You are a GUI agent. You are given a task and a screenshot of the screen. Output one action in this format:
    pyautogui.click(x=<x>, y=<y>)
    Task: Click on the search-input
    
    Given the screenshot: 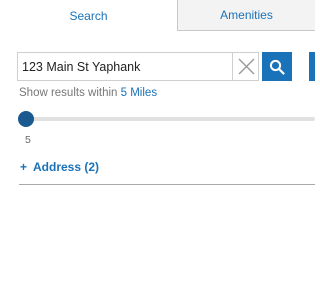 What is the action you would take?
    pyautogui.click(x=124, y=66)
    